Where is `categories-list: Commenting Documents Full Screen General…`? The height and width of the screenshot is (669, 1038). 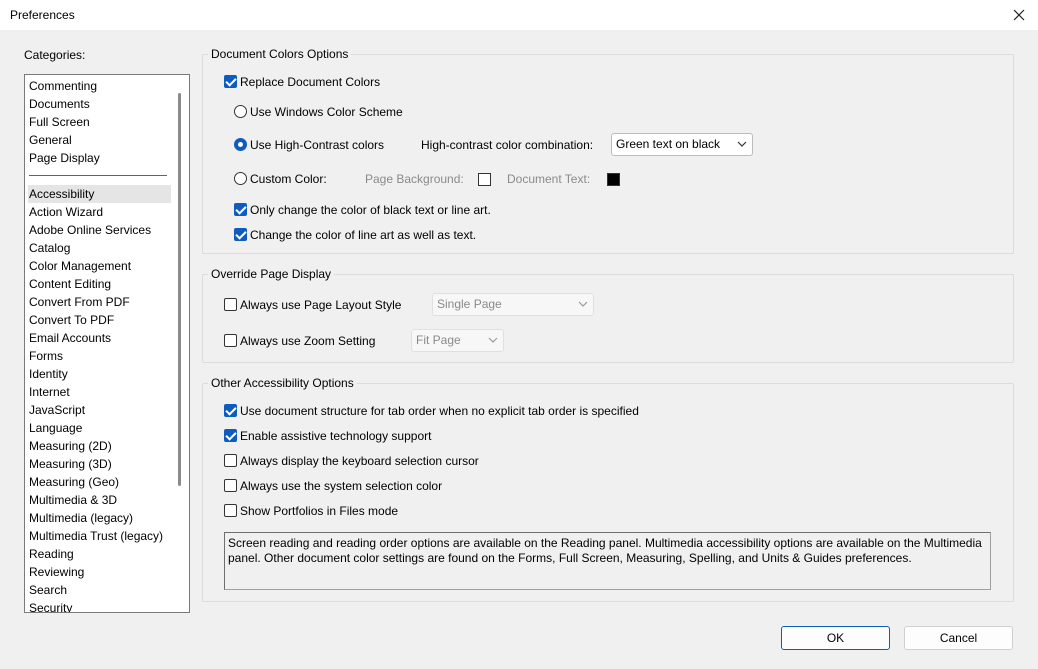 categories-list: Commenting Documents Full Screen General… is located at coordinates (107, 343).